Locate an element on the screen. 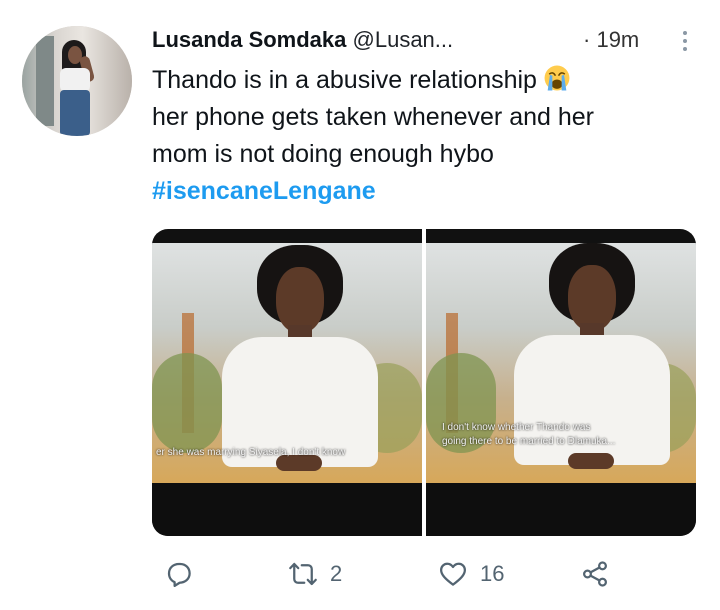 The height and width of the screenshot is (610, 720). reply-icon is located at coordinates (179, 574).